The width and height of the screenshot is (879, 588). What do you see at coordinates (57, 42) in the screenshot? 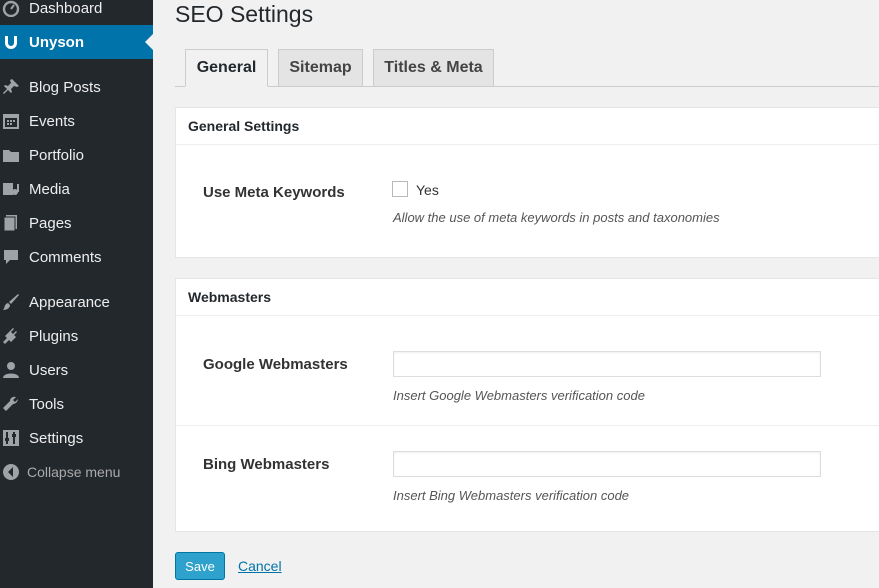
I see `sidebar-item-label: Unyson` at bounding box center [57, 42].